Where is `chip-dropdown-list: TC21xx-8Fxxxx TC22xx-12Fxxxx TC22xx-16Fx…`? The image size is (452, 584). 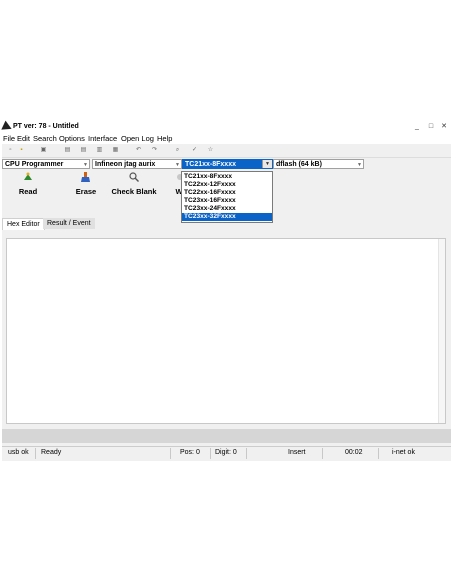 chip-dropdown-list: TC21xx-8Fxxxx TC22xx-12Fxxxx TC22xx-16Fx… is located at coordinates (227, 197).